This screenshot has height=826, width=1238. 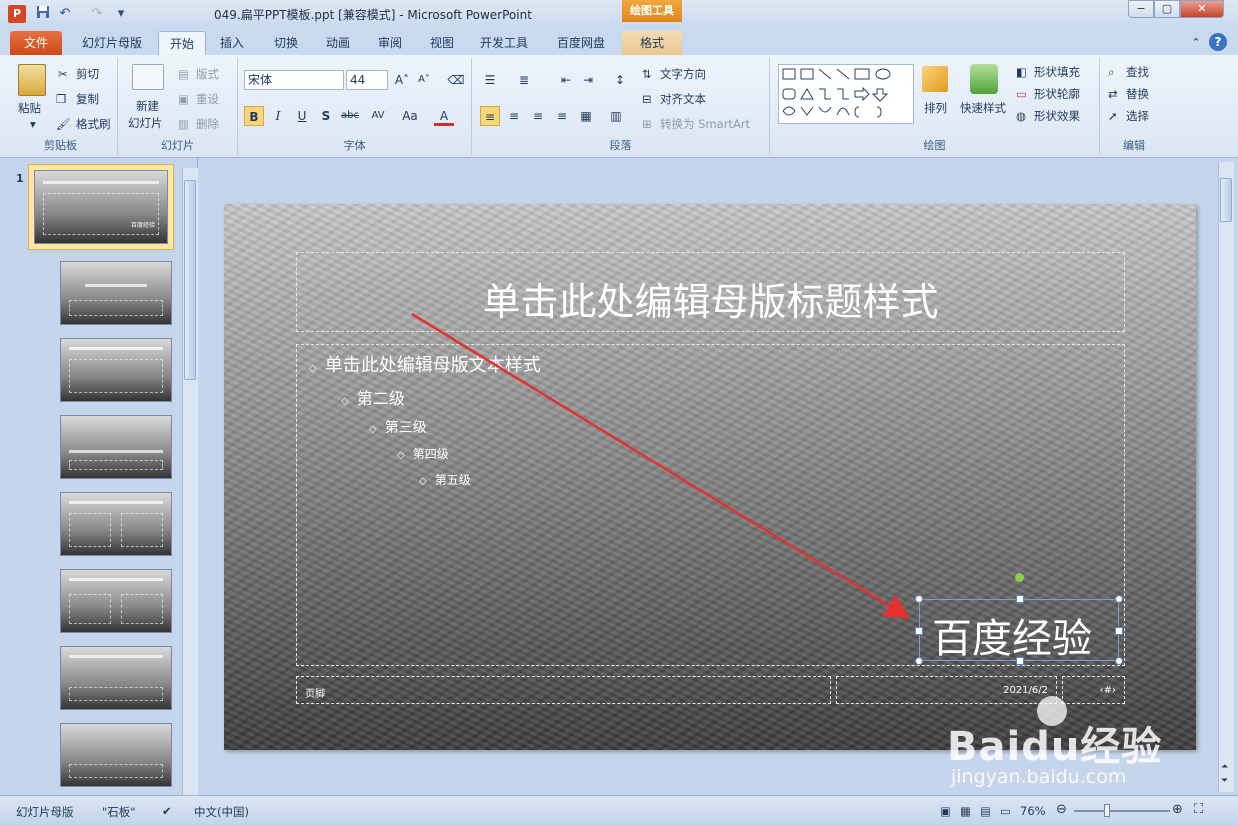 What do you see at coordinates (402, 80) in the screenshot?
I see `grow-font-icon: A˄` at bounding box center [402, 80].